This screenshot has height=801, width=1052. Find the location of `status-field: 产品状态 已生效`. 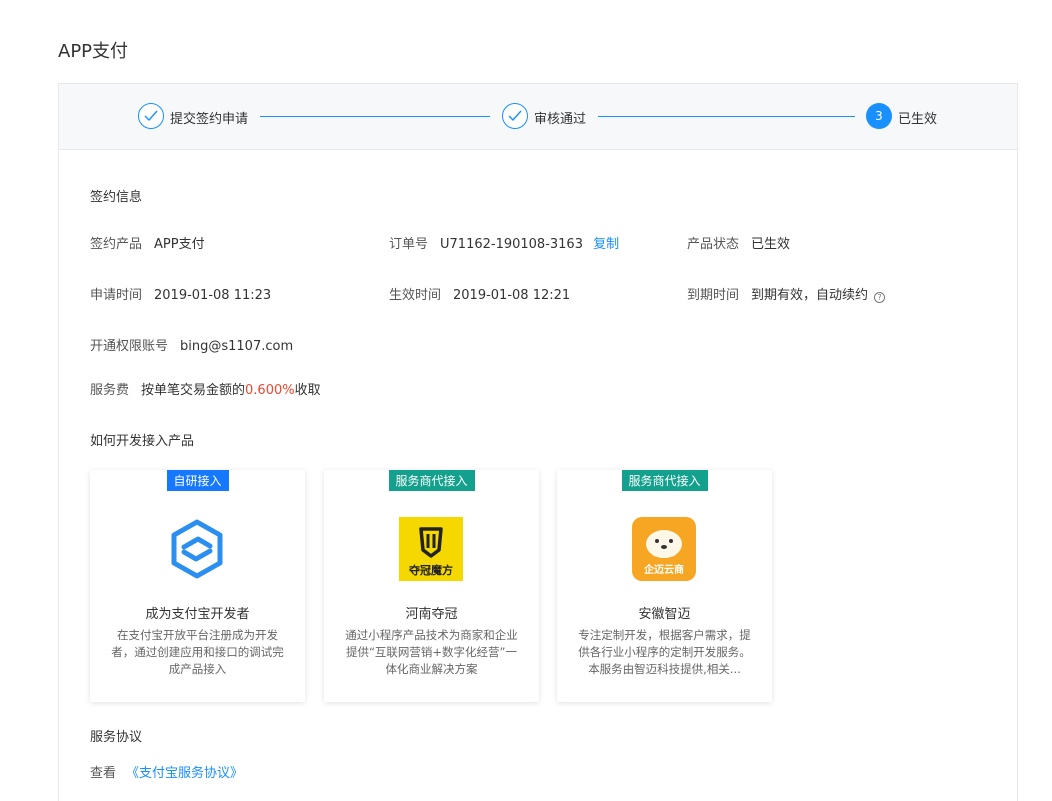

status-field: 产品状态 已生效 is located at coordinates (738, 242).